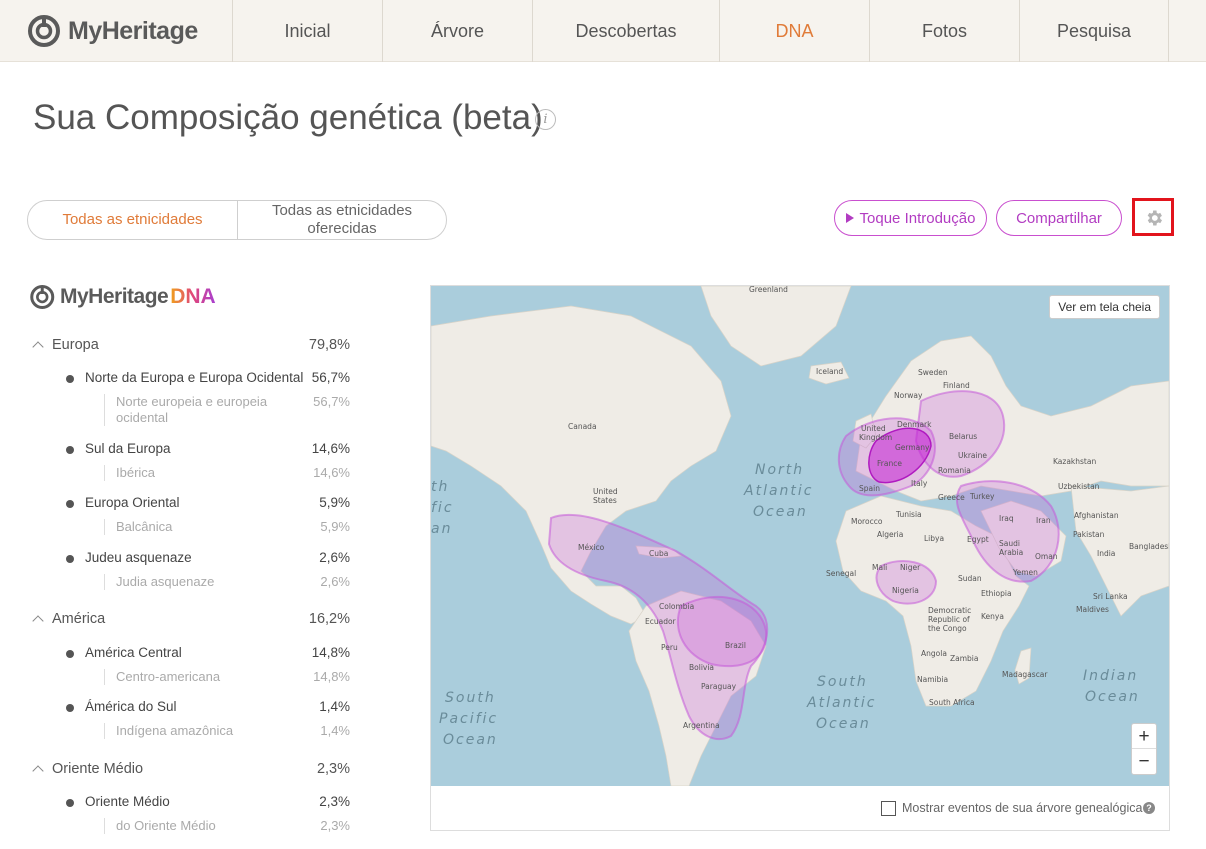 This screenshot has width=1206, height=849. I want to click on nav-item-inicial: Inicial, so click(307, 31).